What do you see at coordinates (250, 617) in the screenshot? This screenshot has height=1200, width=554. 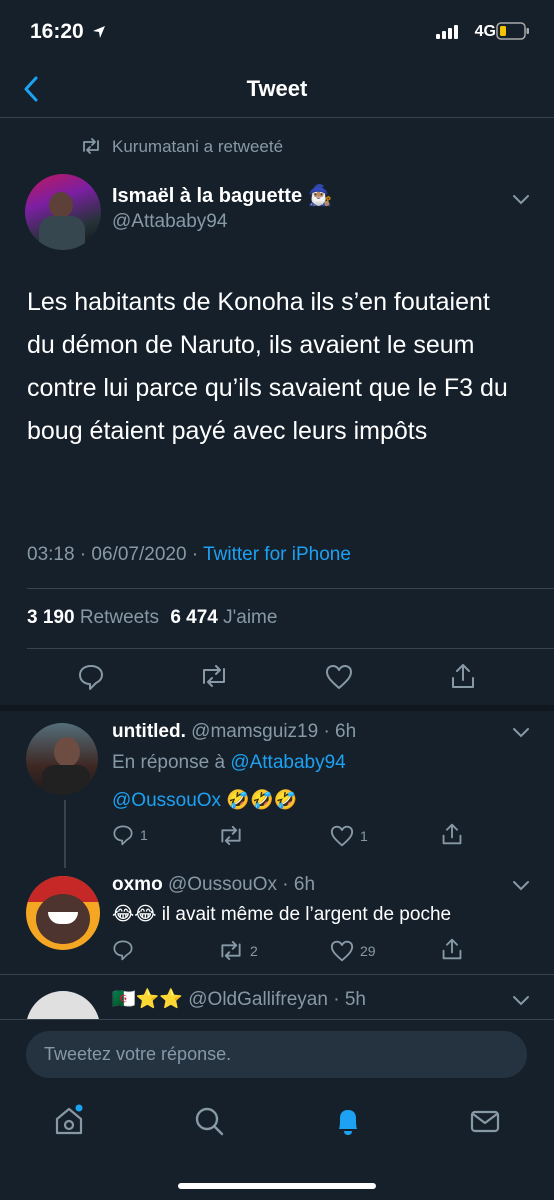 I see `likes-label: J'aime` at bounding box center [250, 617].